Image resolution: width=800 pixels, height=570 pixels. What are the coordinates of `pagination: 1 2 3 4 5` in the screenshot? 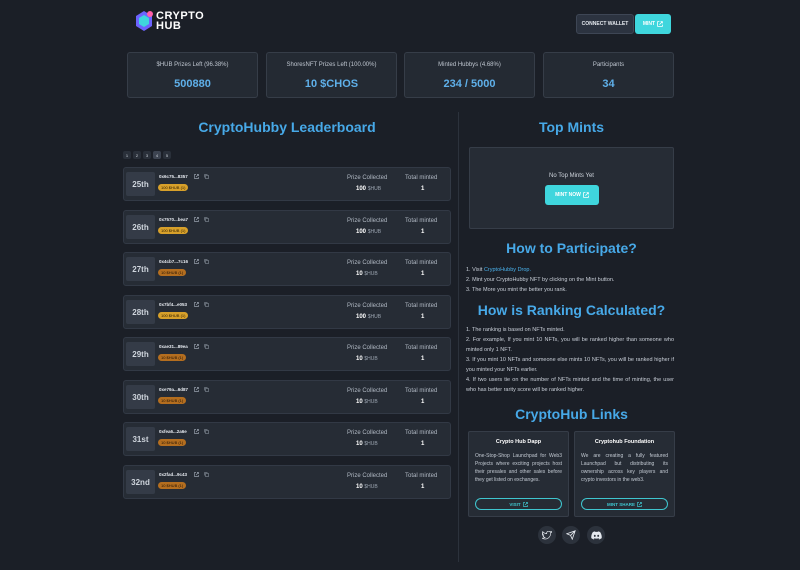 It's located at (147, 155).